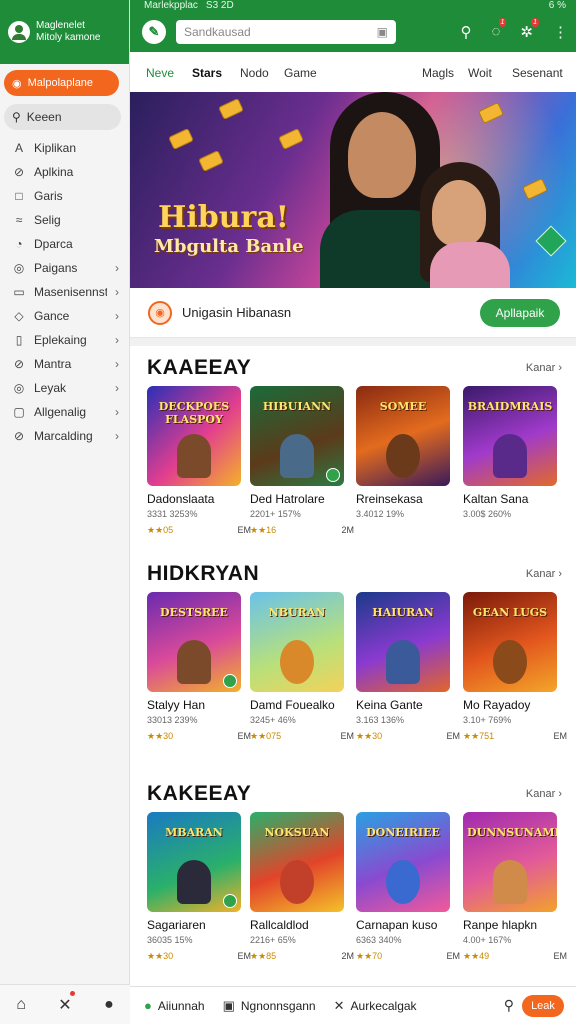  What do you see at coordinates (62, 117) in the screenshot?
I see `sidebar-search: ⚲ Keeen` at bounding box center [62, 117].